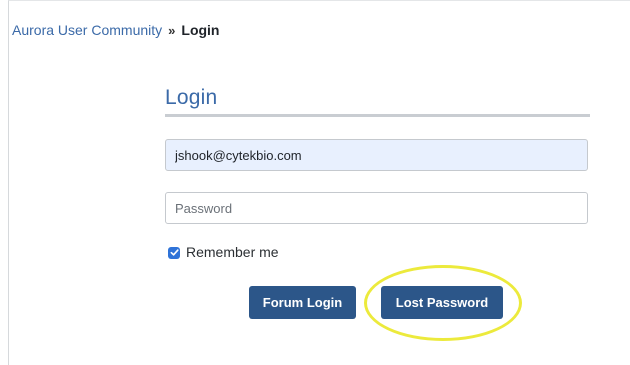 The width and height of the screenshot is (630, 365). What do you see at coordinates (174, 252) in the screenshot?
I see `checkmark-icon` at bounding box center [174, 252].